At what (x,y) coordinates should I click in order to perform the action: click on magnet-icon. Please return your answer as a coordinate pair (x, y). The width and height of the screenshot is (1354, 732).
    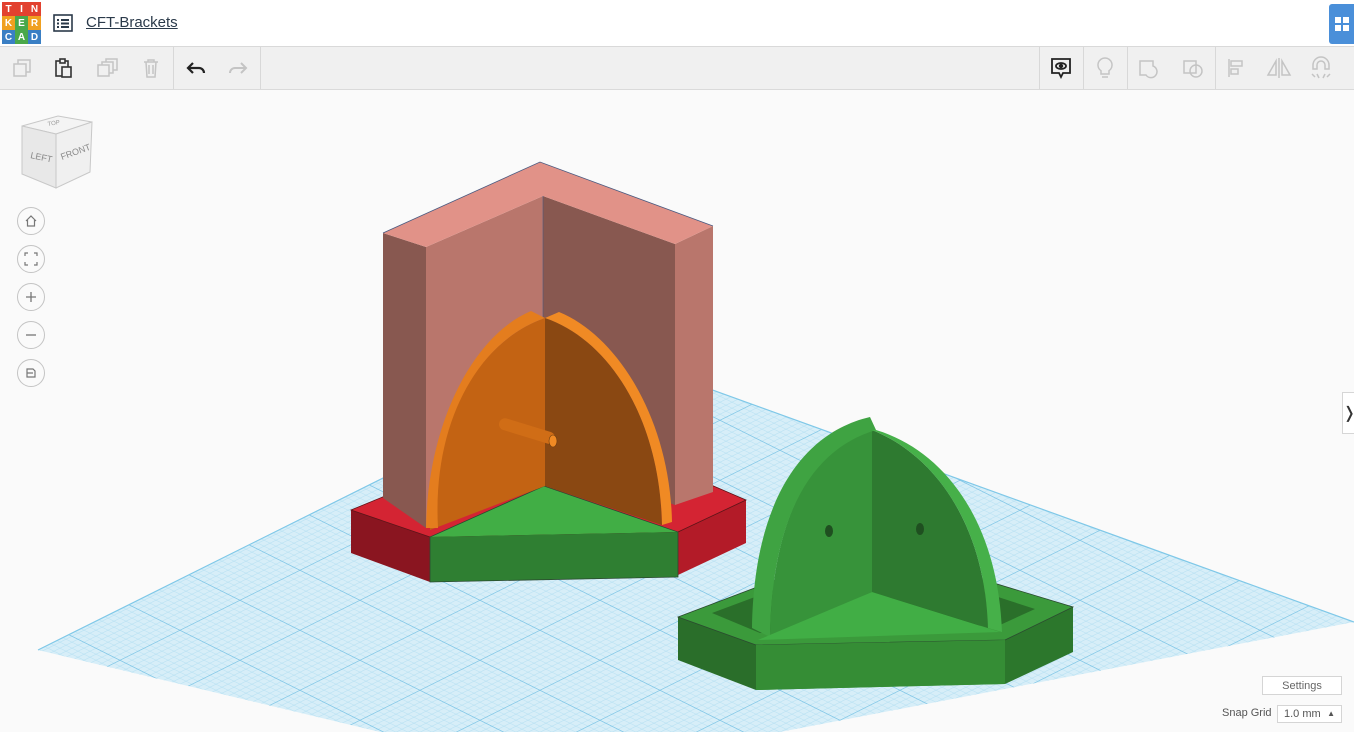
    Looking at the image, I should click on (1321, 68).